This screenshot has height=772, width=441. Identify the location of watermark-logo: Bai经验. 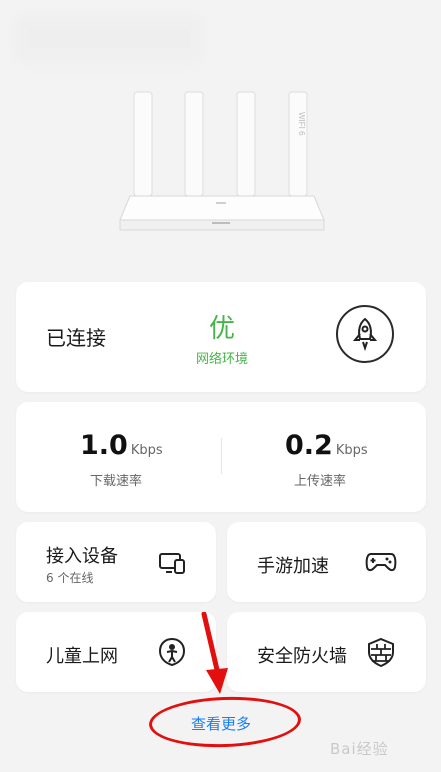
(359, 749).